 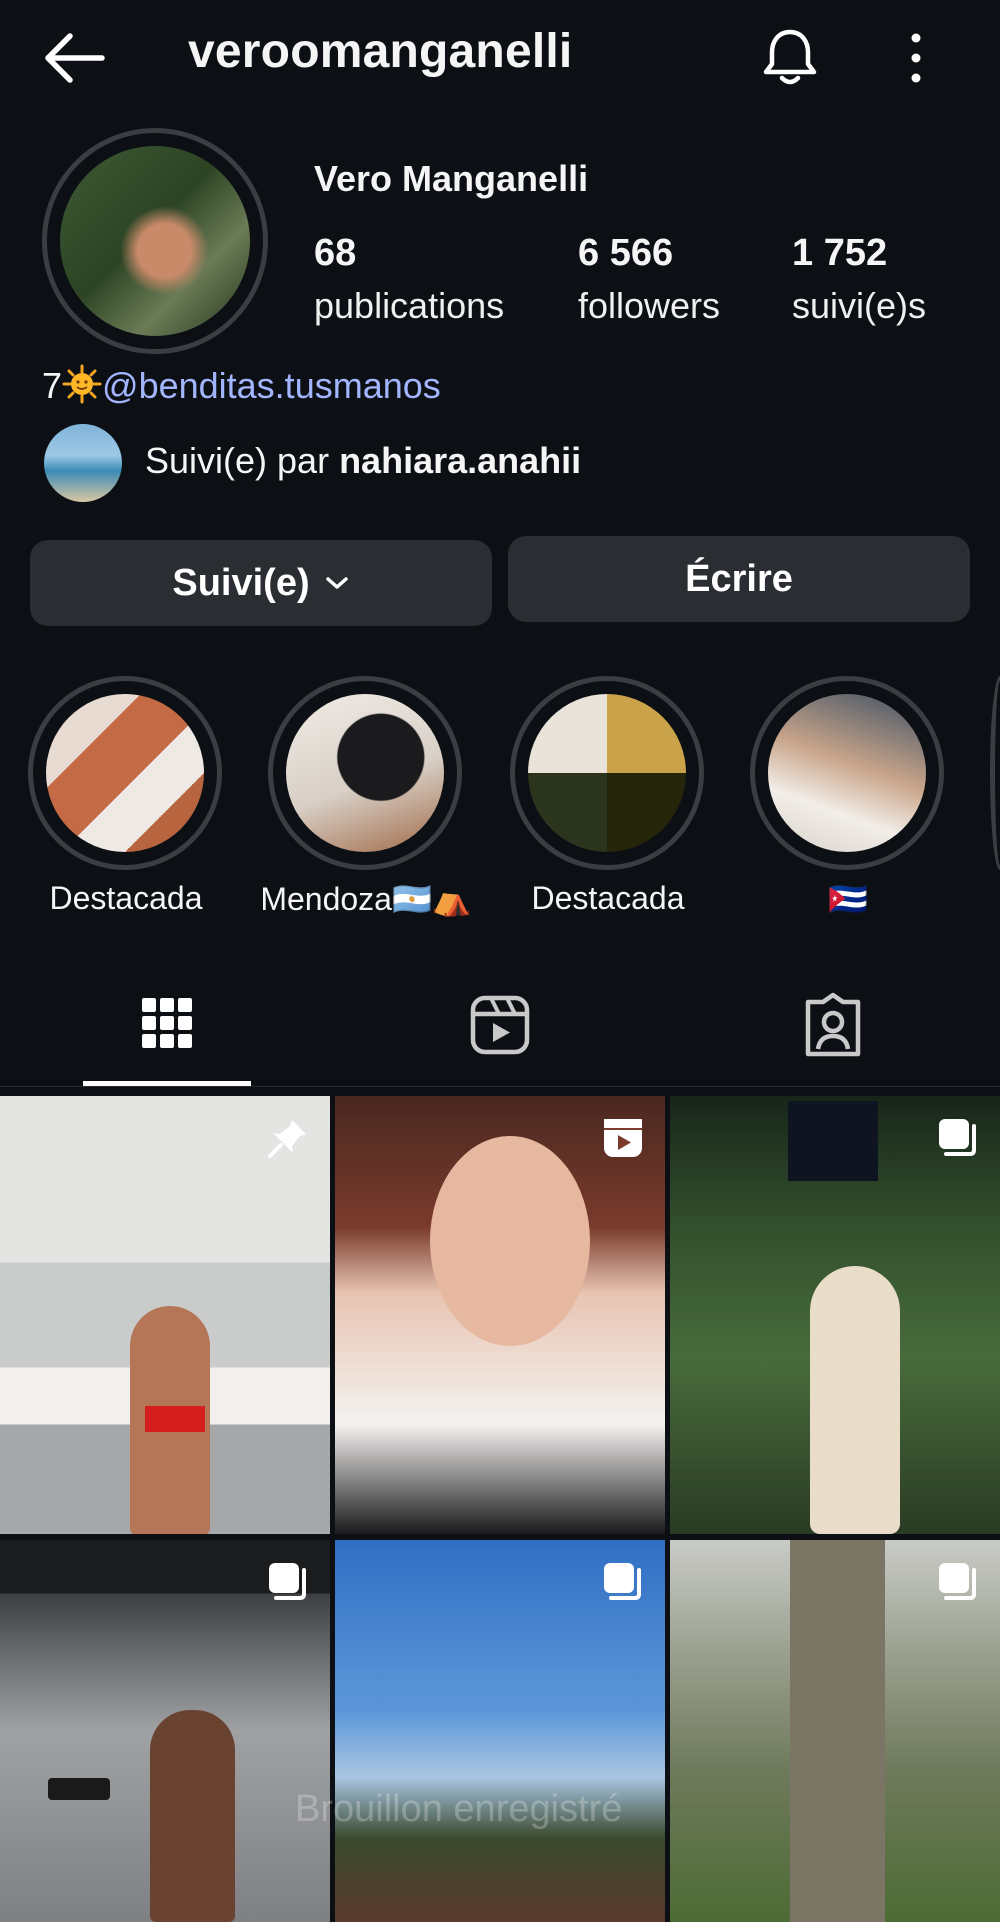 What do you see at coordinates (855, 1400) in the screenshot?
I see `post-3-figure` at bounding box center [855, 1400].